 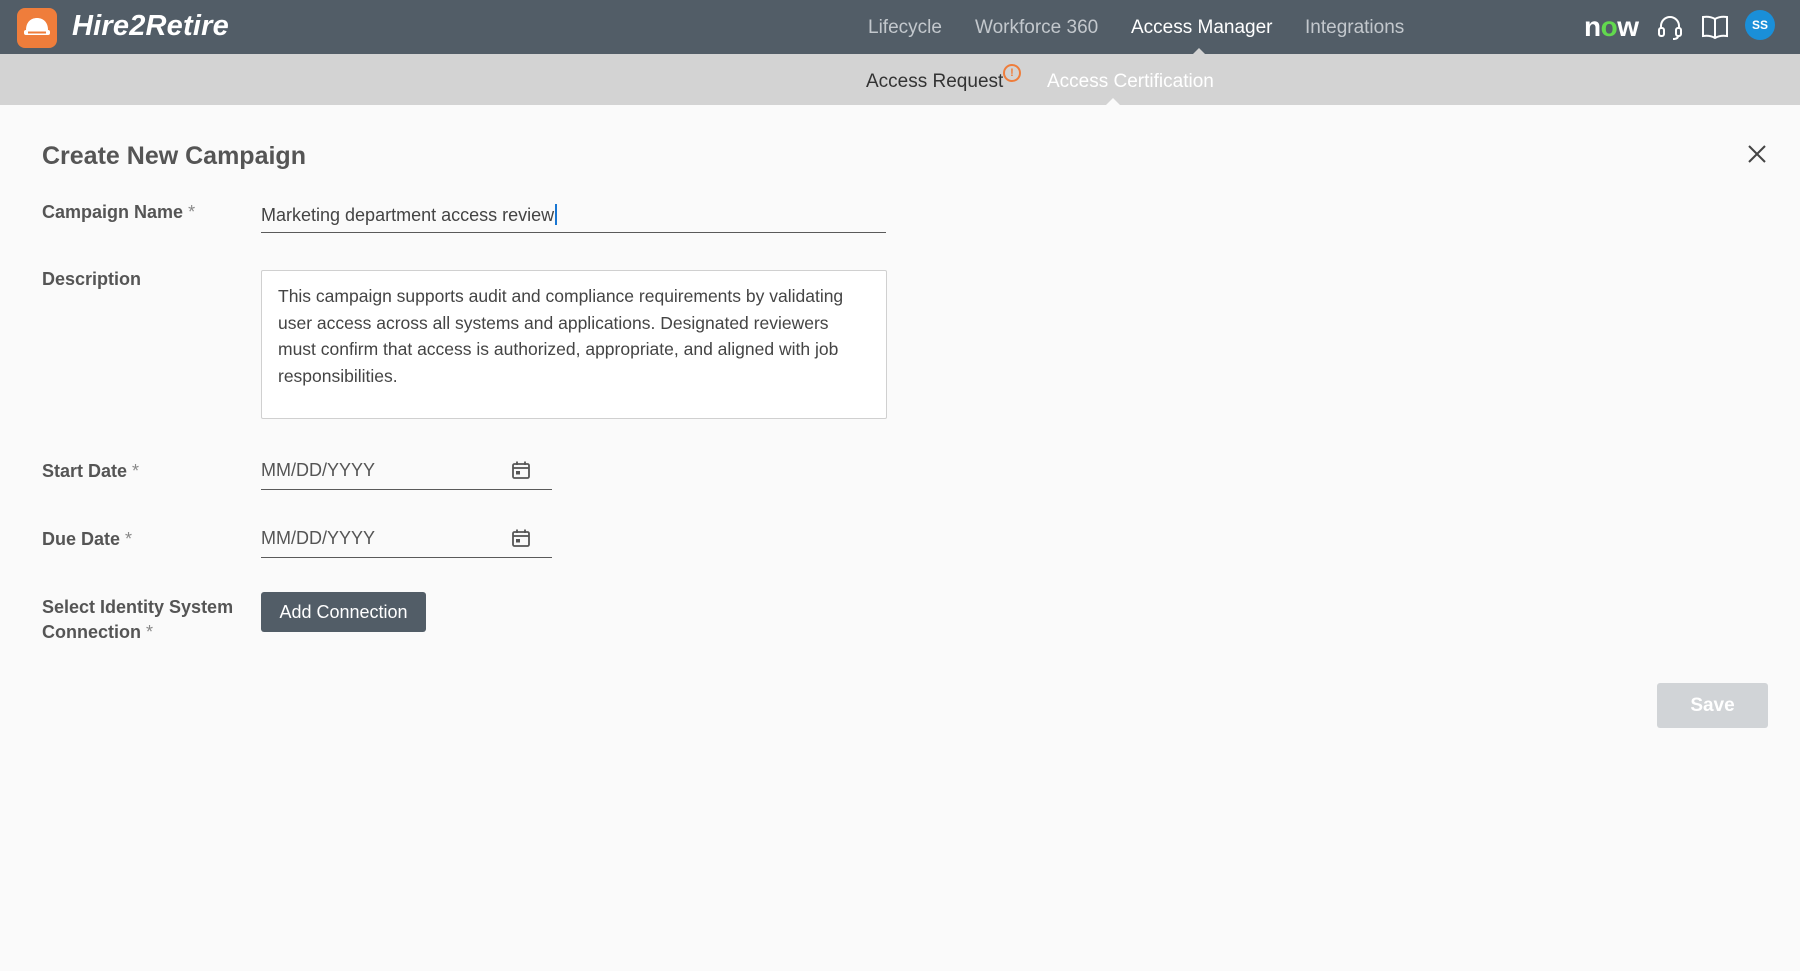 What do you see at coordinates (37, 28) in the screenshot?
I see `app-logo-icon` at bounding box center [37, 28].